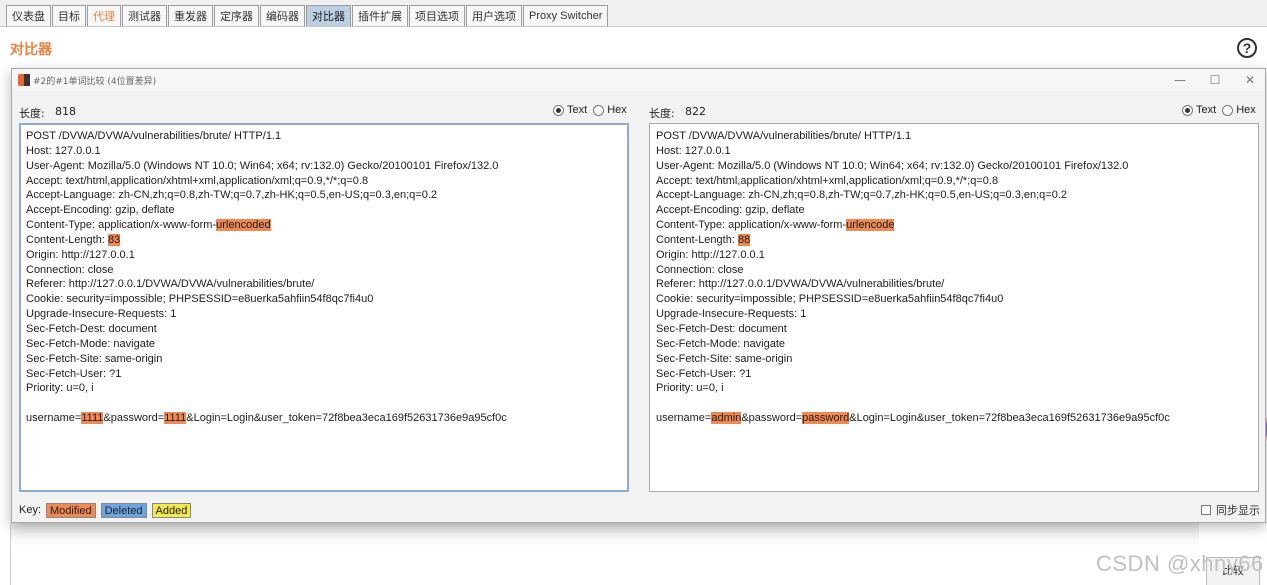 Image resolution: width=1267 pixels, height=585 pixels. Describe the element at coordinates (144, 15) in the screenshot. I see `tab-3: 测试器` at that location.